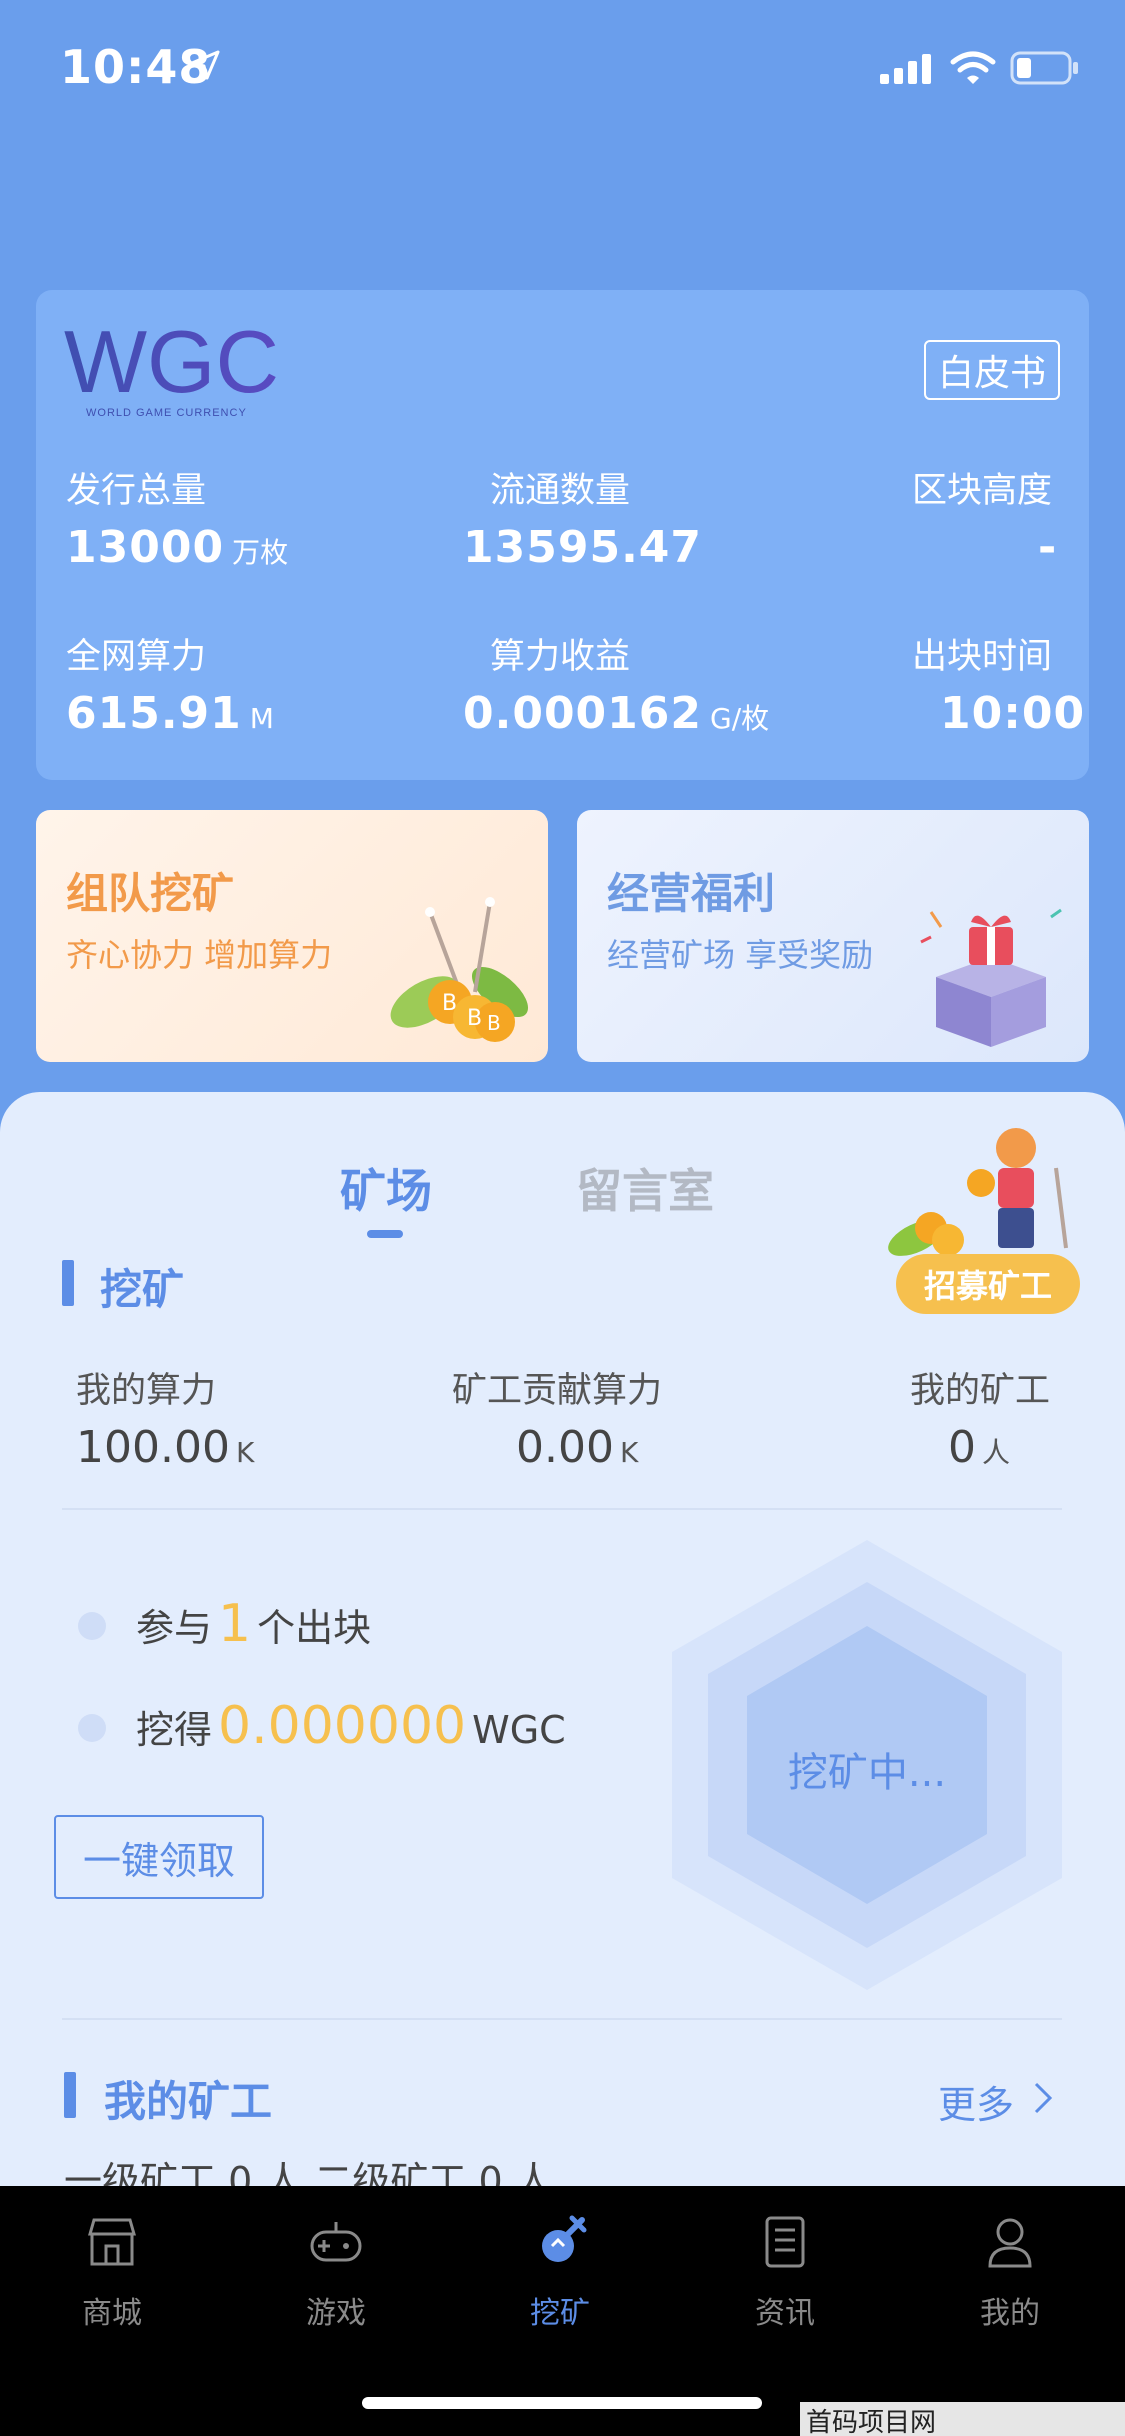 This screenshot has width=1125, height=2436. Describe the element at coordinates (562, 67) in the screenshot. I see `status-bar: 10:48` at that location.